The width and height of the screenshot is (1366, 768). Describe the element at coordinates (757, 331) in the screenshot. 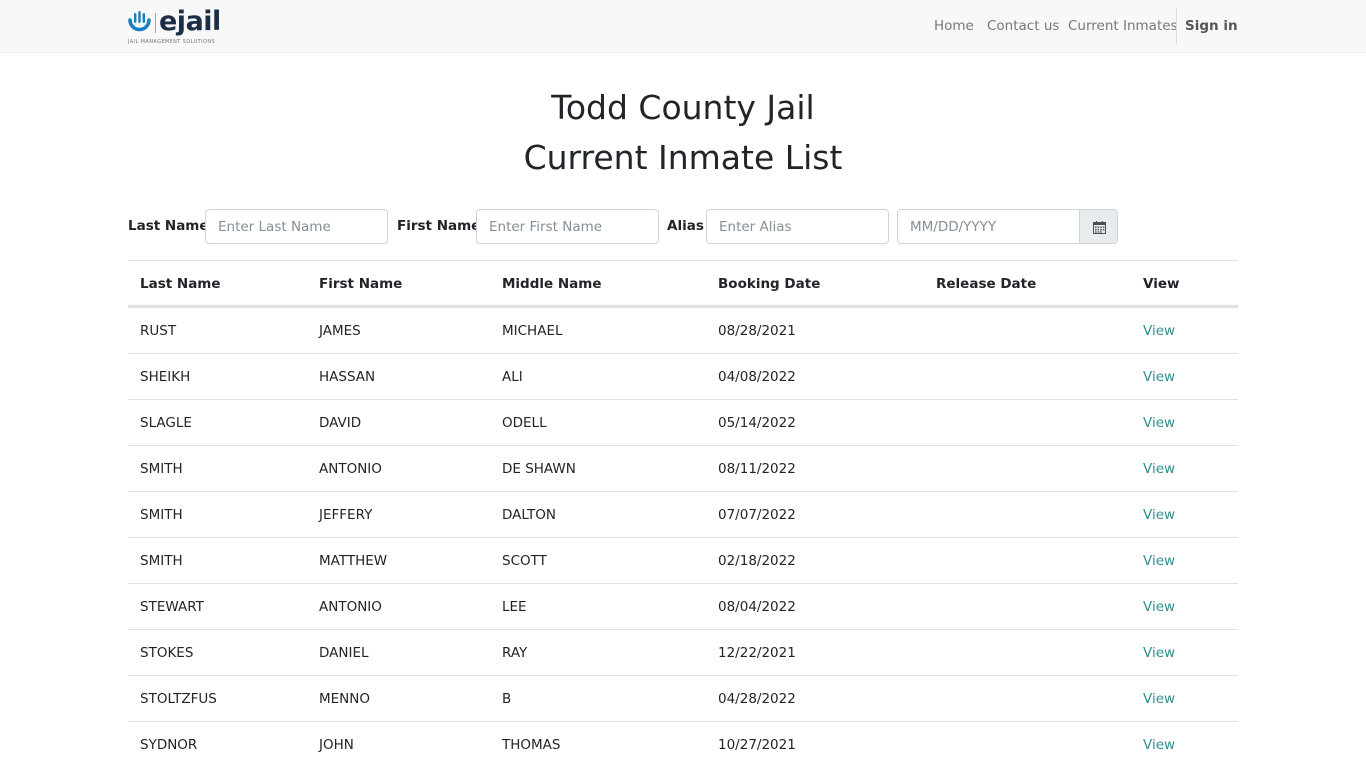

I see `cell-booking-date: 08/28/2021` at that location.